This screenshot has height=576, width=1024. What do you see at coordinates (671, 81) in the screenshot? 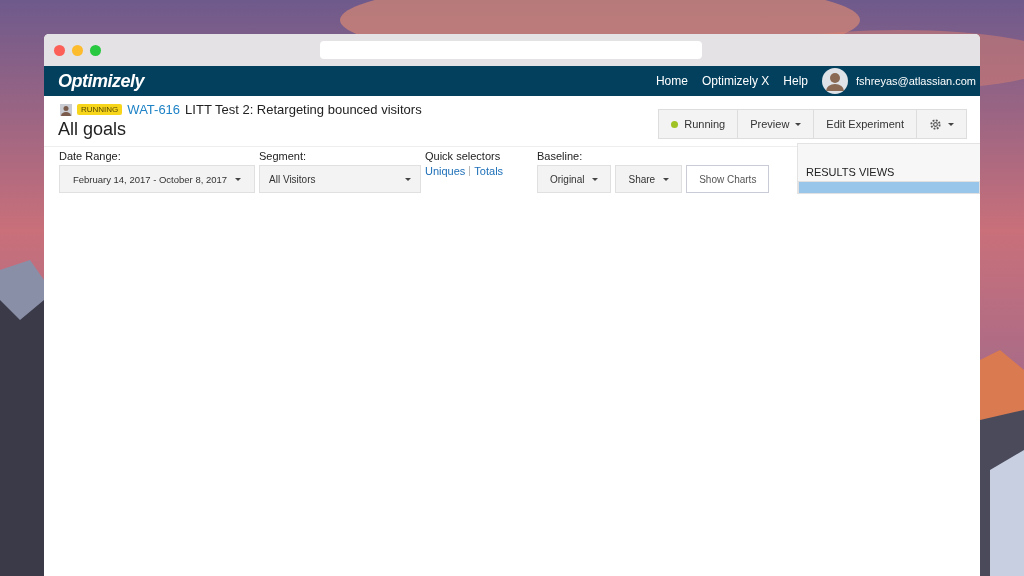
I see `nav-link: Home` at bounding box center [671, 81].